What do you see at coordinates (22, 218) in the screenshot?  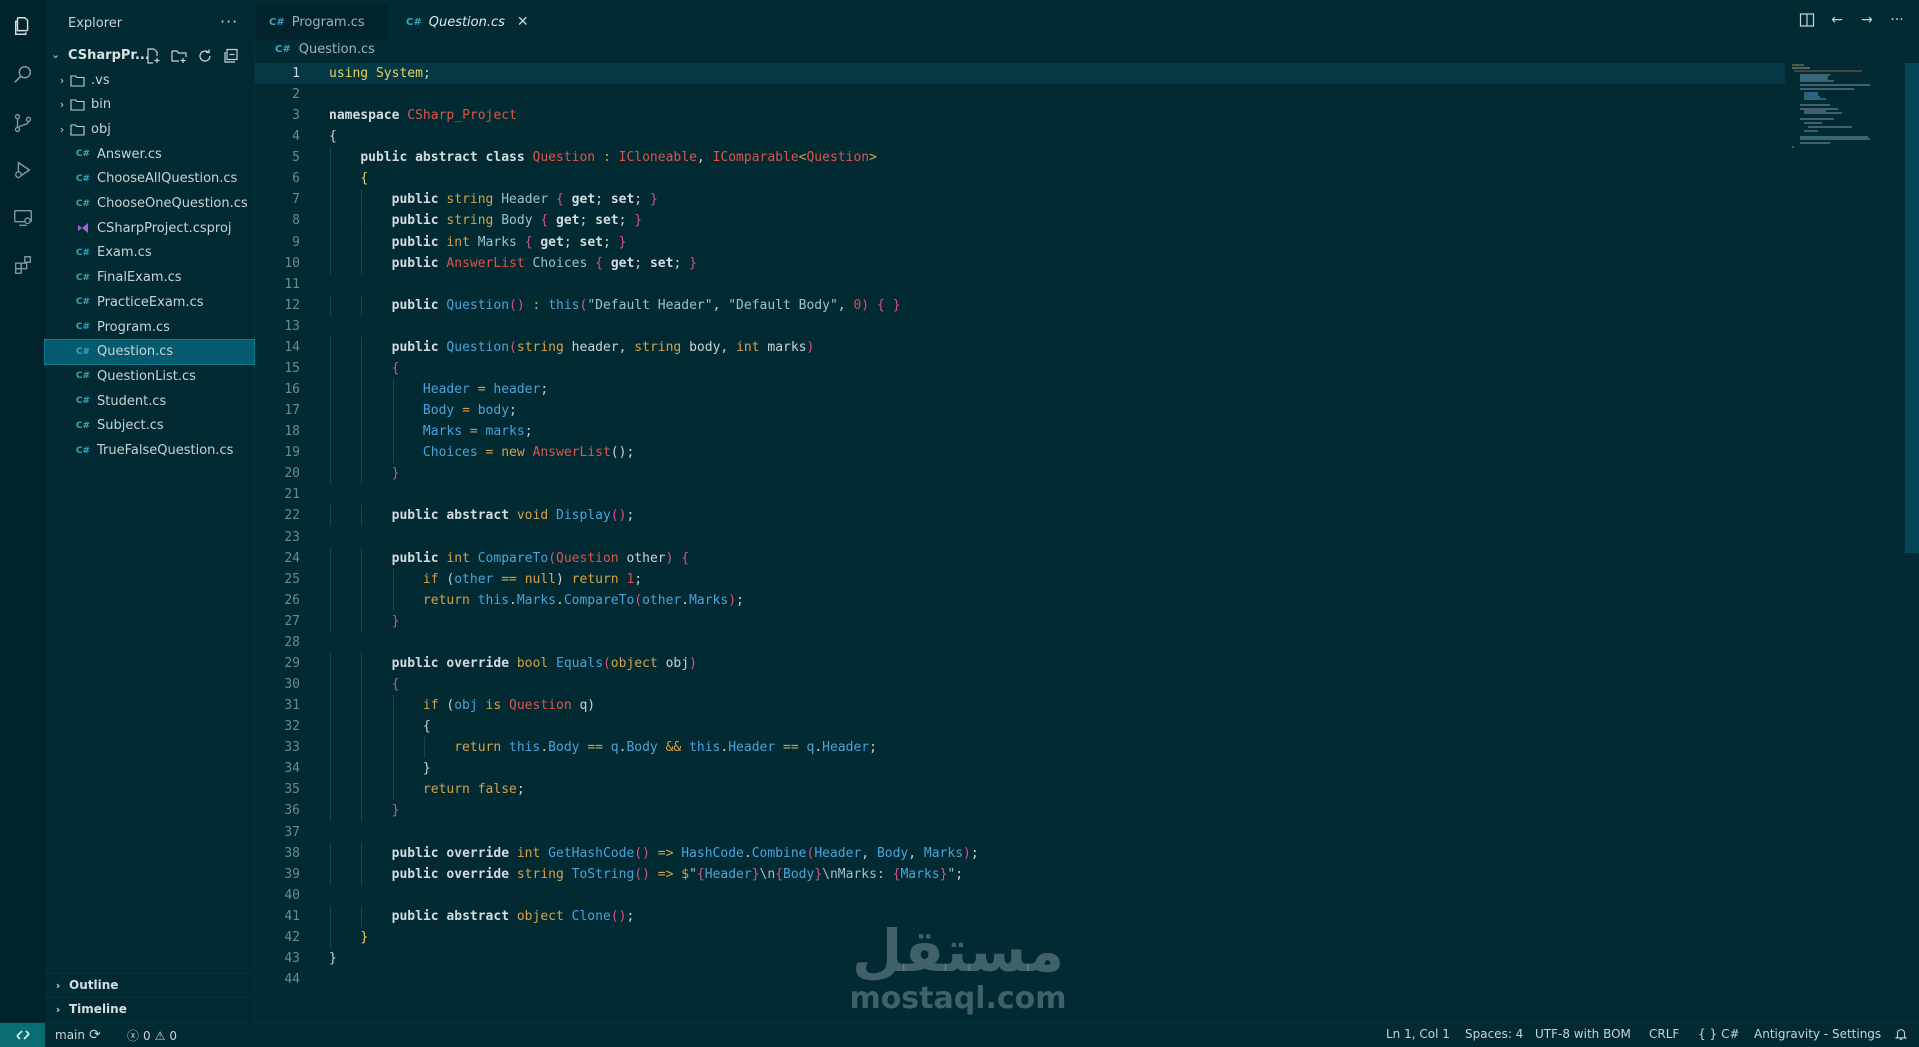 I see `remote-explorer-icon` at bounding box center [22, 218].